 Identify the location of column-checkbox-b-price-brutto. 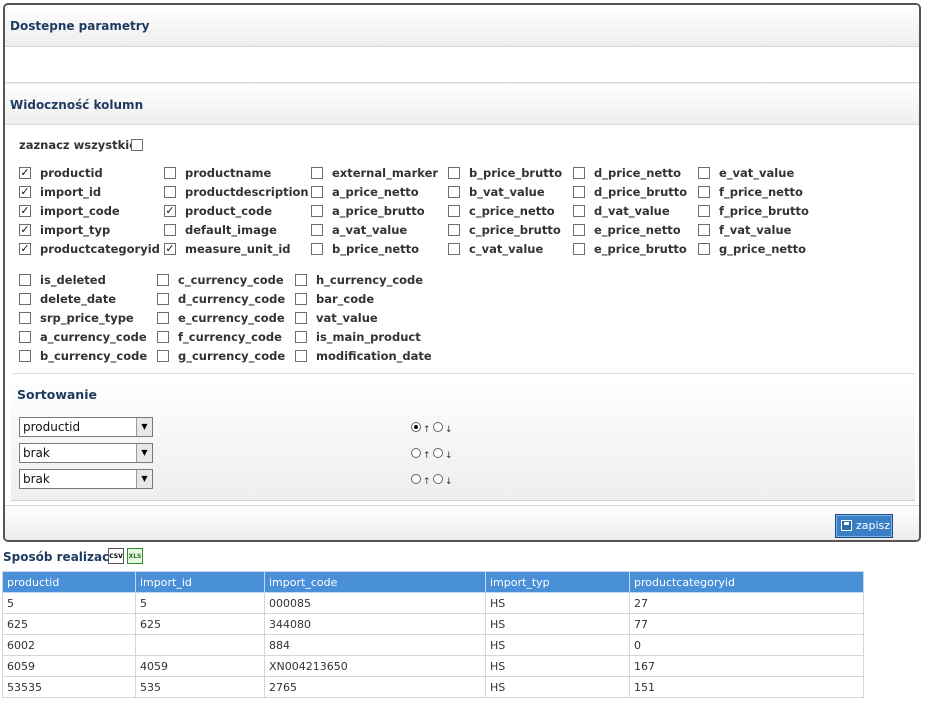
(454, 173).